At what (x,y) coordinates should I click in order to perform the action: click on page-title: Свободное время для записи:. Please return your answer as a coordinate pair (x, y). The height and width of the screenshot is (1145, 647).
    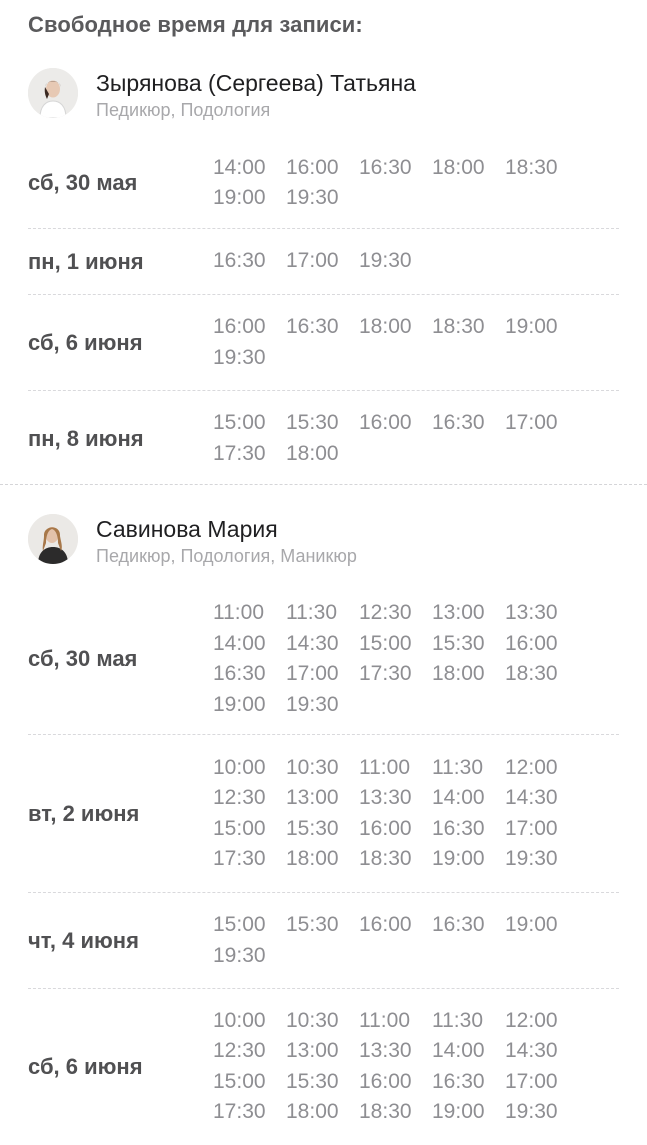
    Looking at the image, I should click on (195, 24).